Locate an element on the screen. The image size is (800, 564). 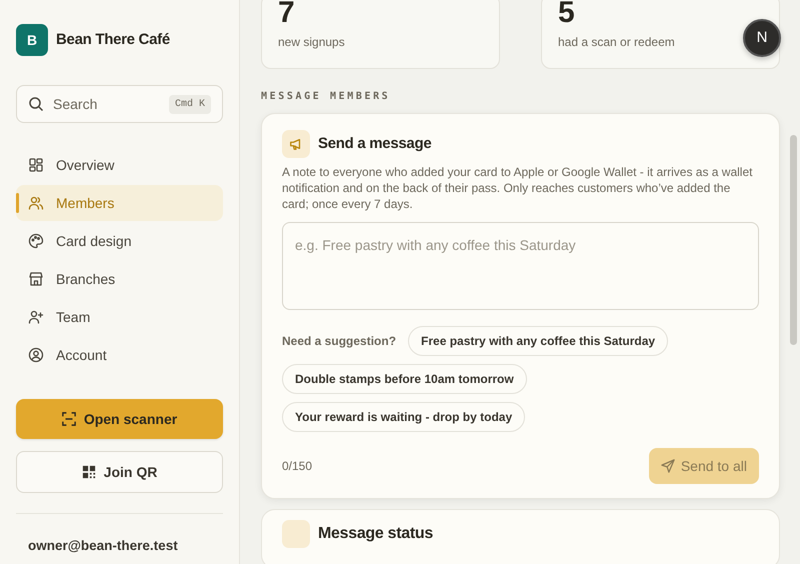
stat-label: had a scan or redeem is located at coordinates (616, 42).